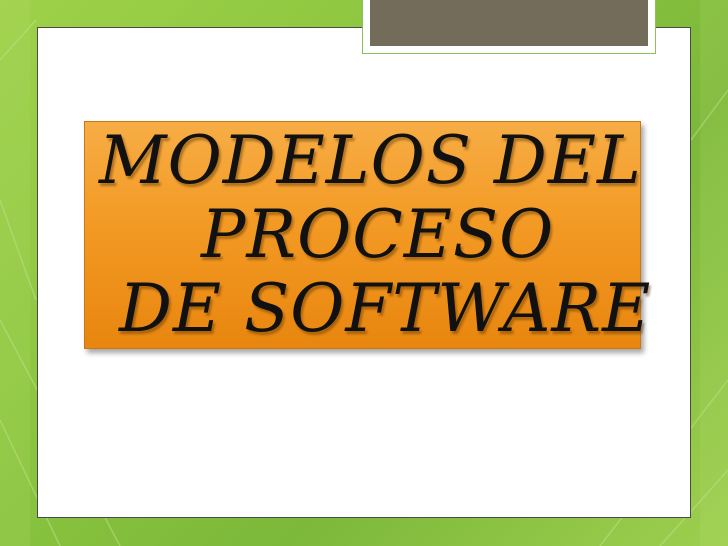  I want to click on header-tab, so click(509, 23).